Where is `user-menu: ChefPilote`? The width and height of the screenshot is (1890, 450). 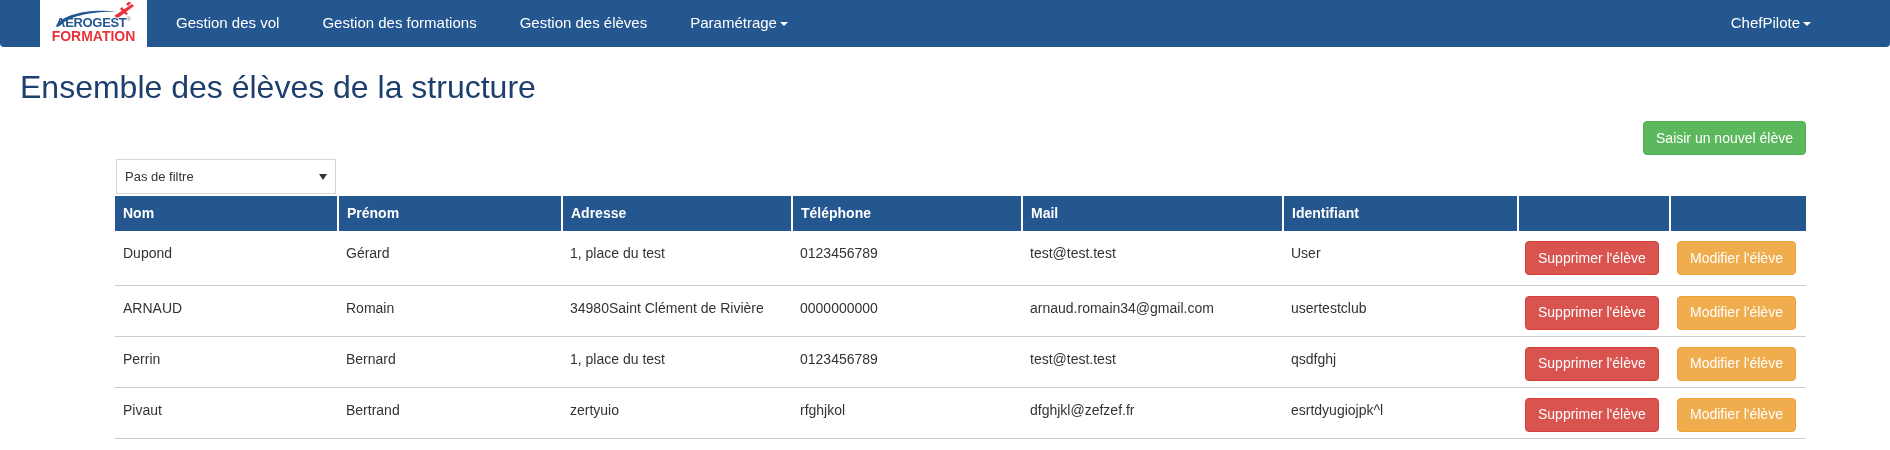 user-menu: ChefPilote is located at coordinates (1770, 23).